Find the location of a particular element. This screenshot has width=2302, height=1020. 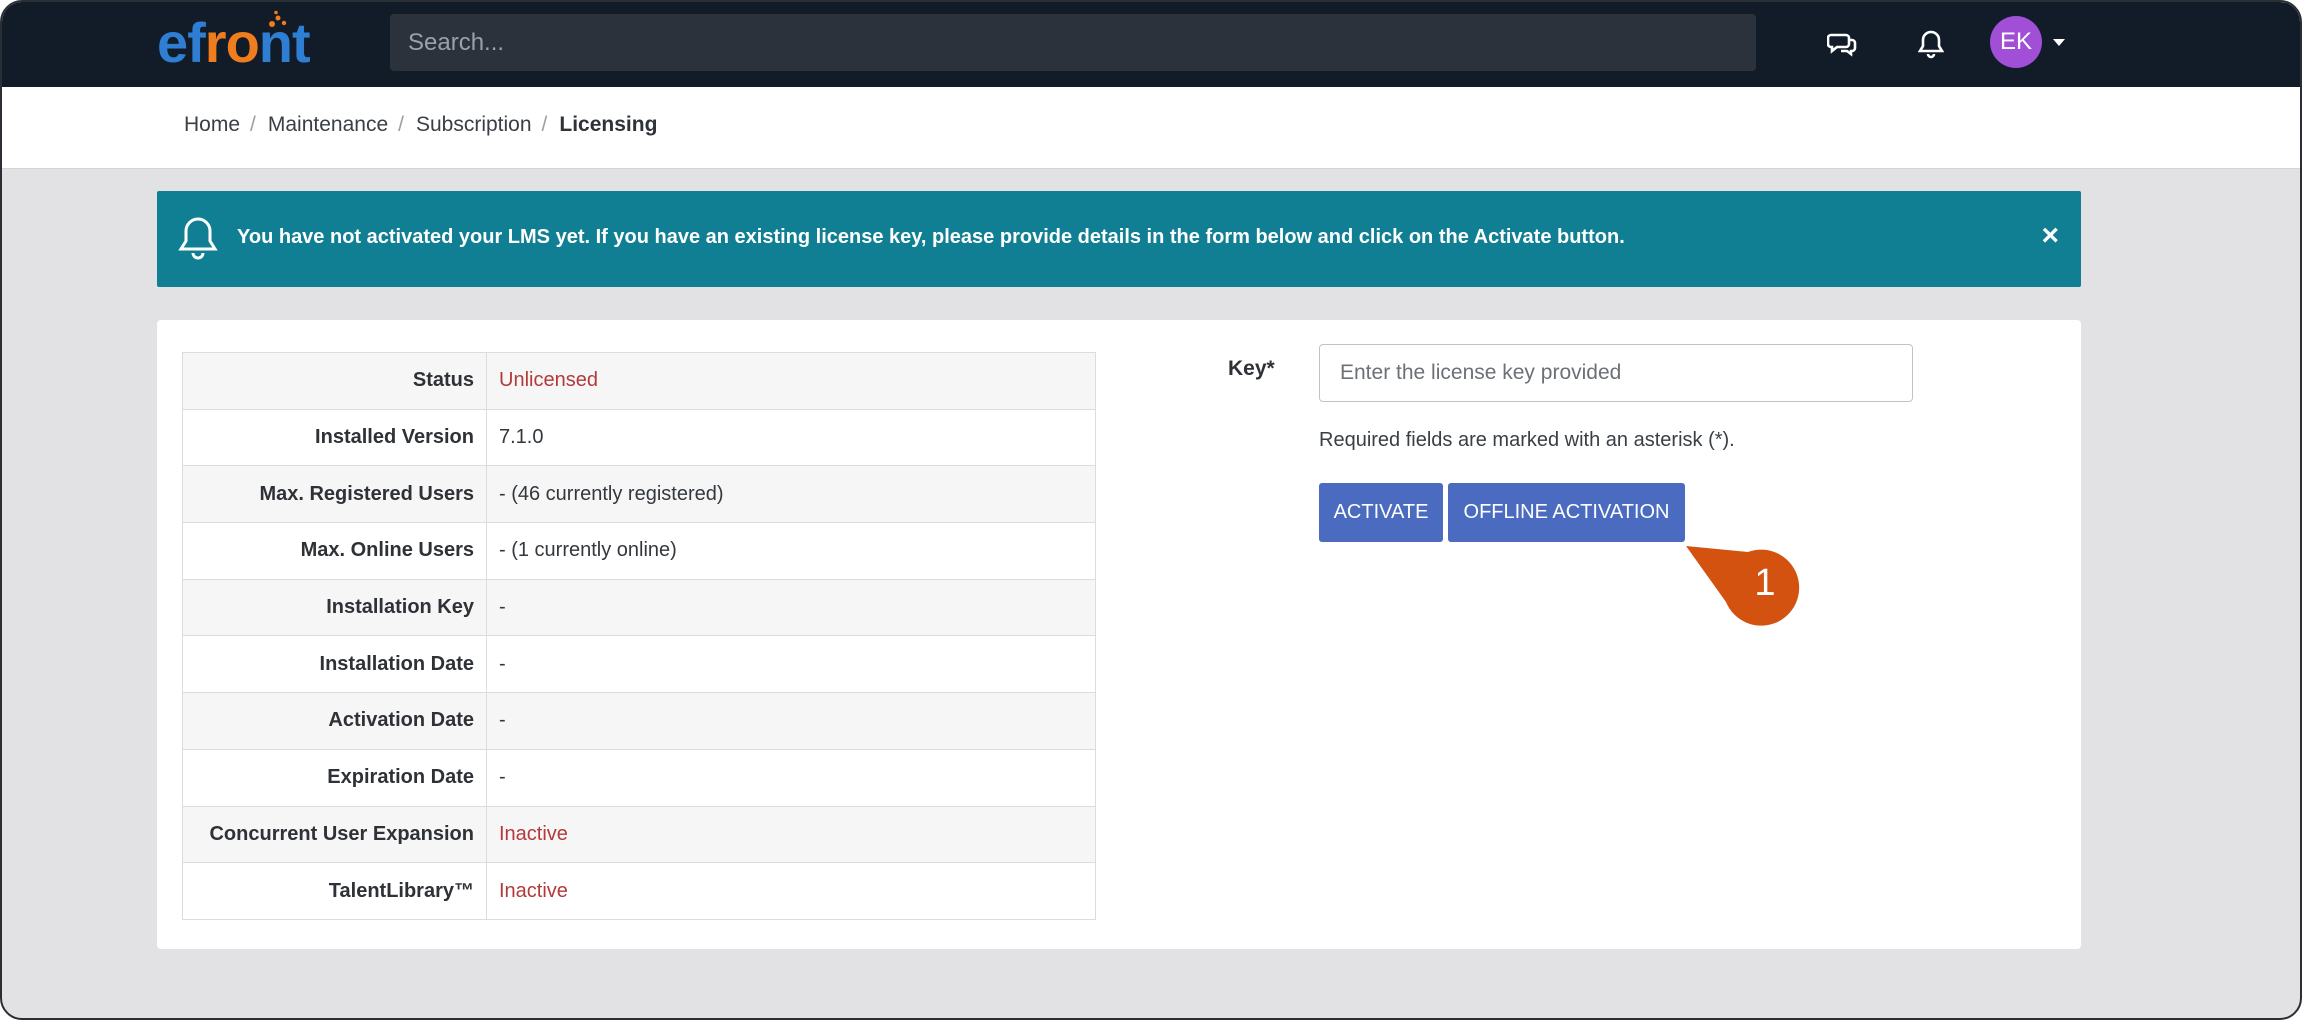

table-row: Installation Date - is located at coordinates (639, 664).